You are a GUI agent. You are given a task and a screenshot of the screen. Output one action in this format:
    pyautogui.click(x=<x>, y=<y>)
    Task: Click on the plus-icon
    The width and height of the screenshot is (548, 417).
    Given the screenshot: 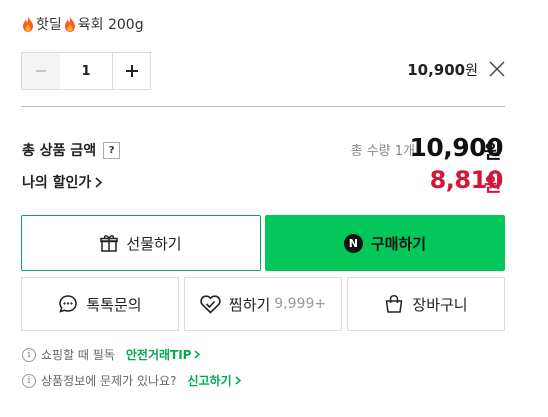 What is the action you would take?
    pyautogui.click(x=131, y=71)
    